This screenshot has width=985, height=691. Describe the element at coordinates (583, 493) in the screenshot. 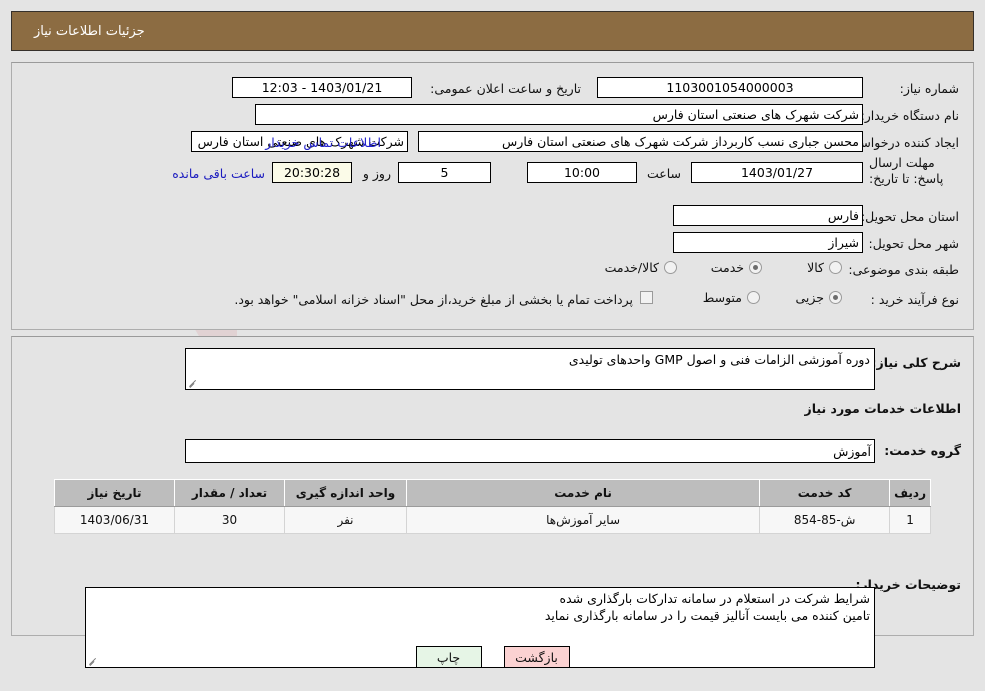

I see `col-service-name: نام خدمت` at that location.